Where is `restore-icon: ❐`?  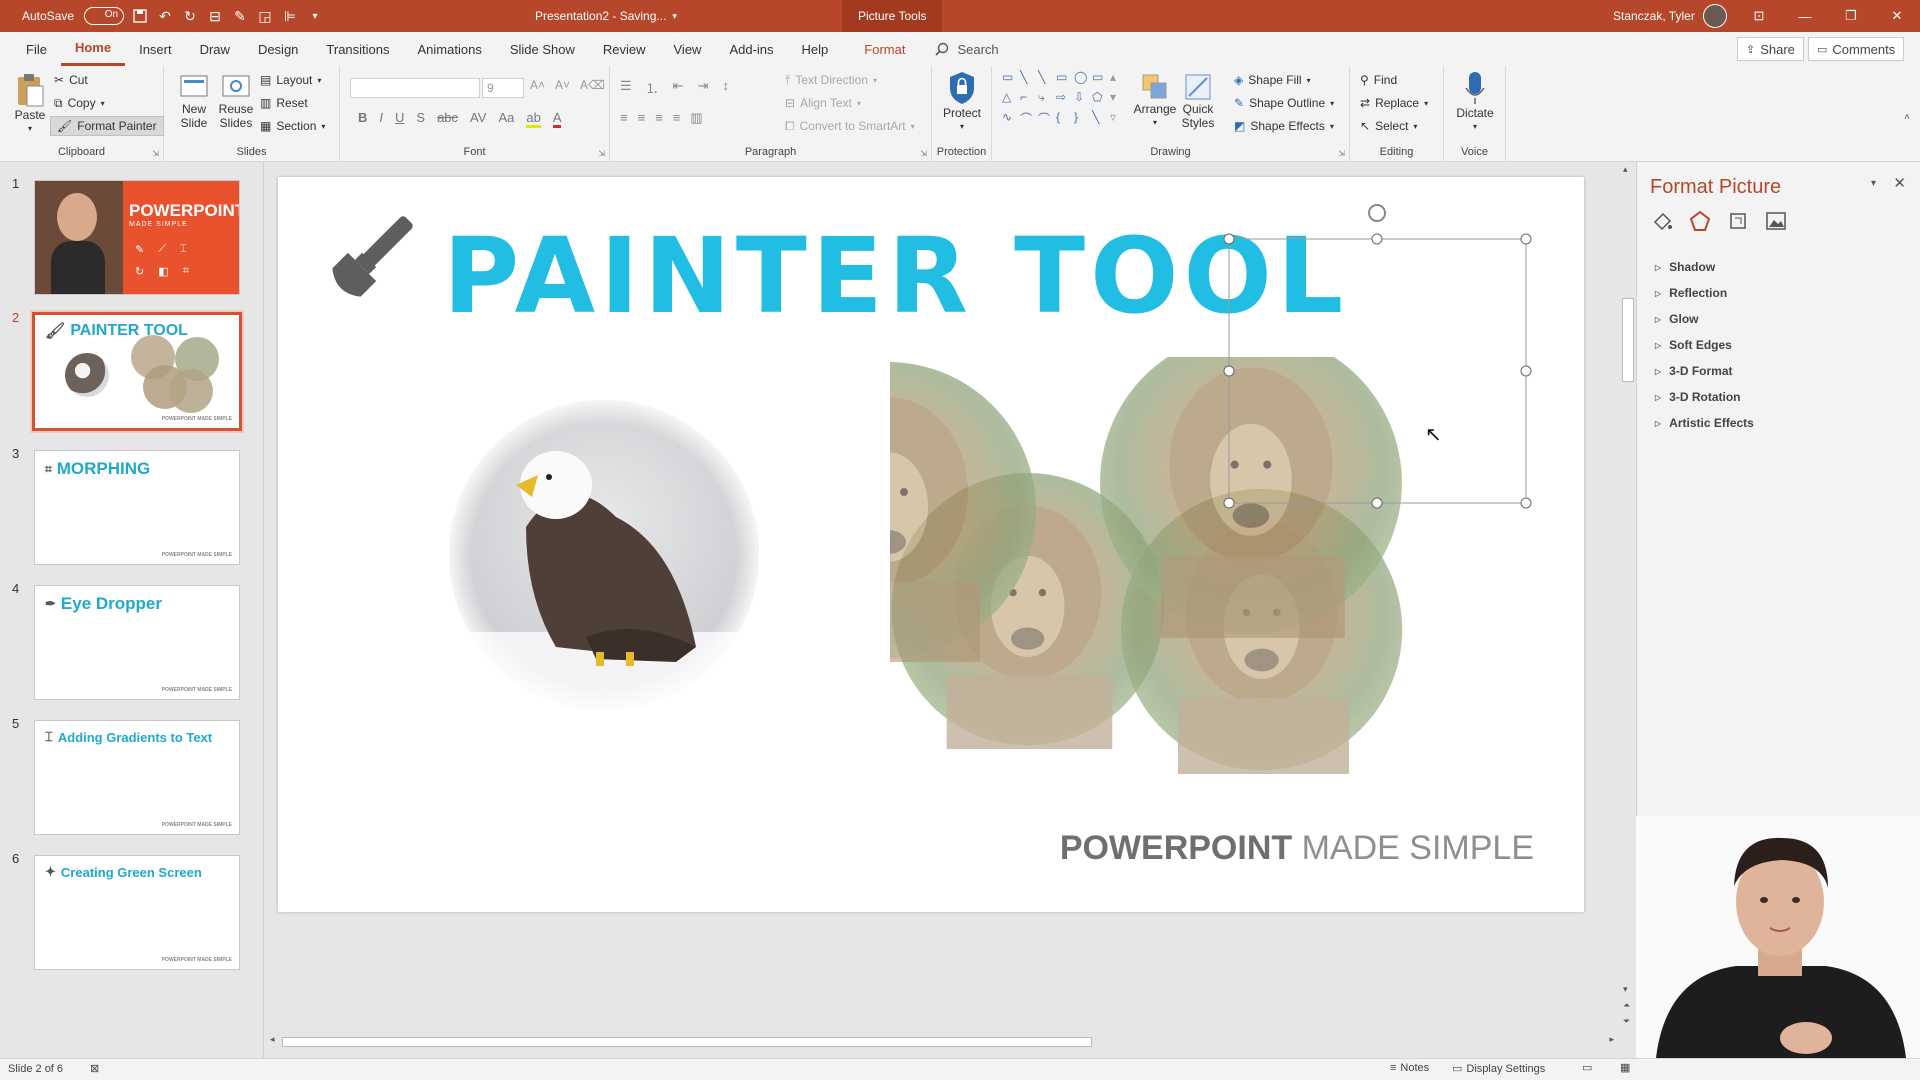
restore-icon: ❐ is located at coordinates (1851, 16).